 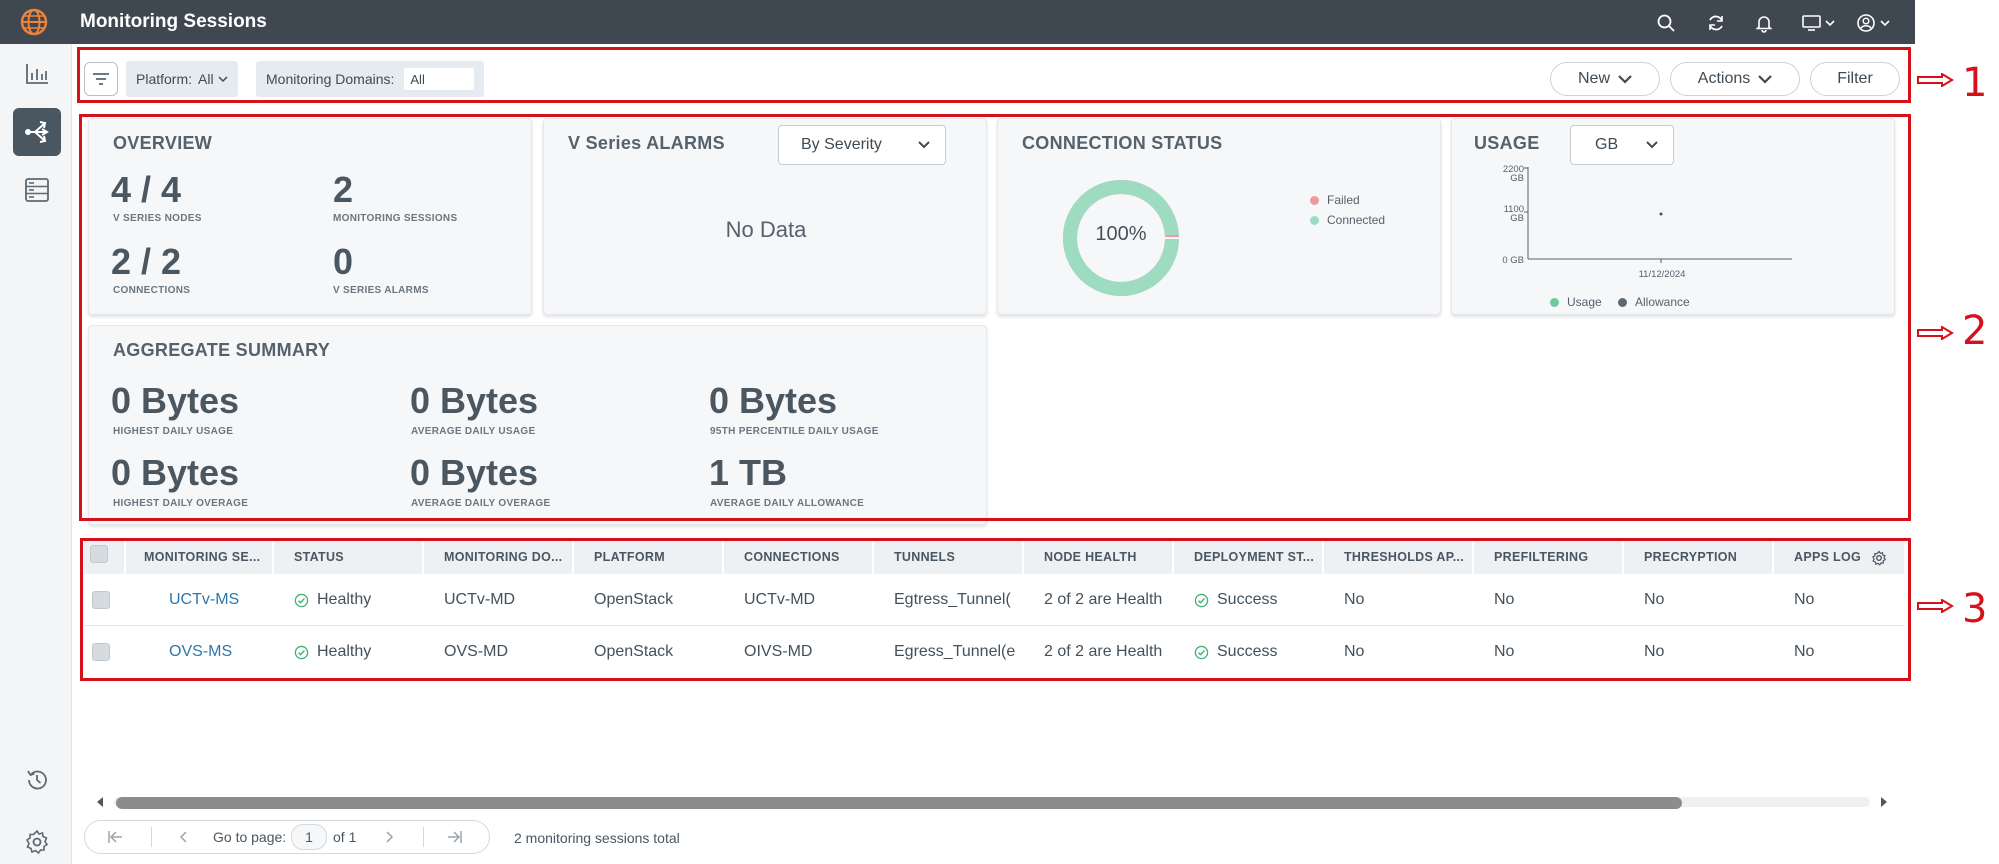 I want to click on platform-filter-chip: Platform: All, so click(x=182, y=79).